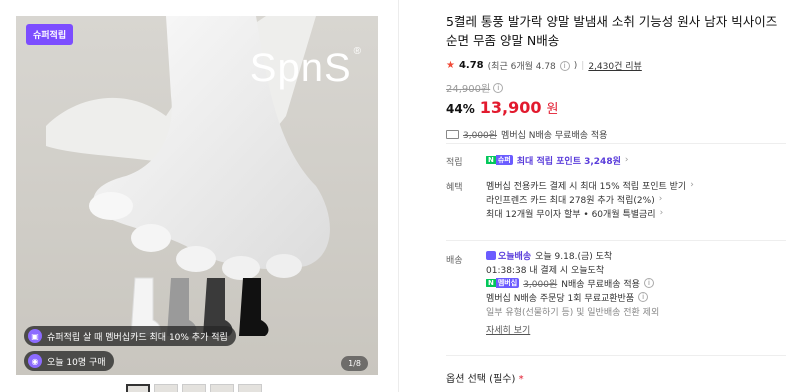  Describe the element at coordinates (573, 312) in the screenshot. I see `delivery-note: 일부 유형(선물하기 등) 및 일반배송 전환 제외` at that location.